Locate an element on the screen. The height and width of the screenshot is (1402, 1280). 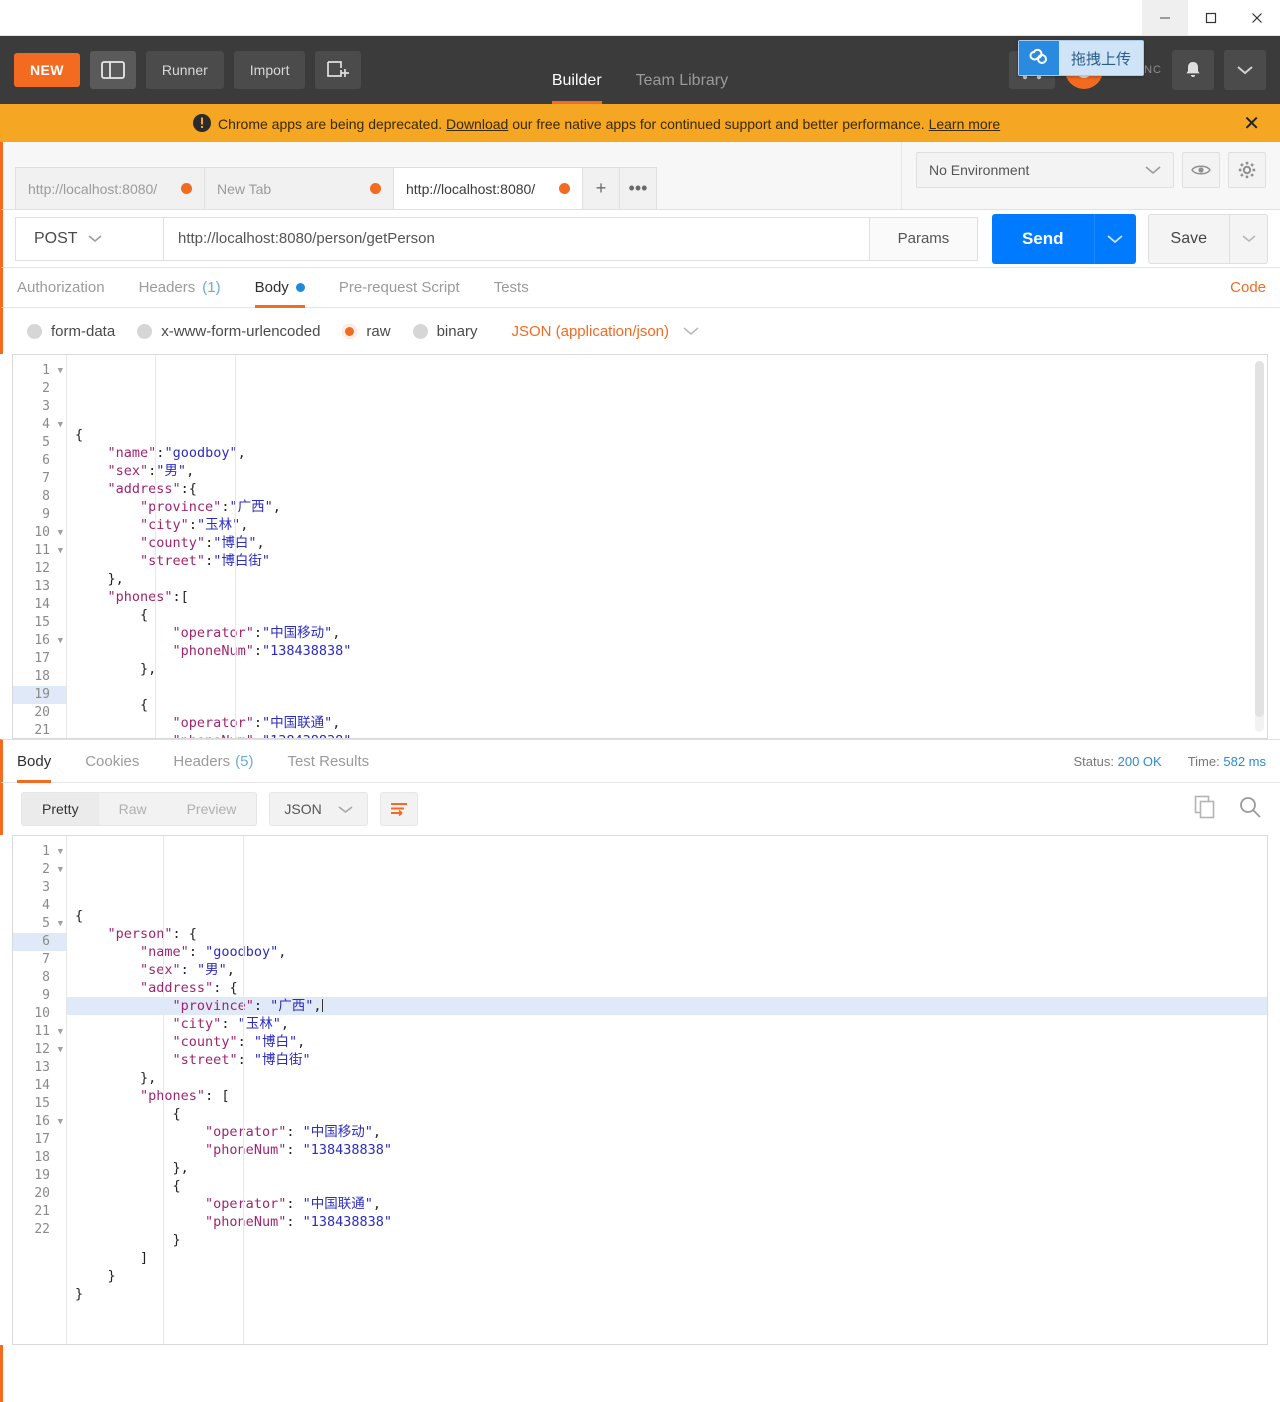
request-tab-label: http://localhost:8080/ is located at coordinates (93, 188).